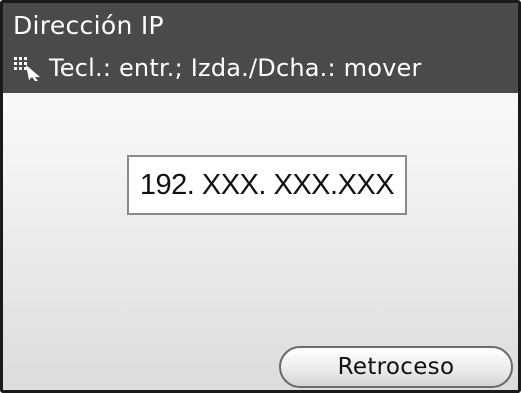  I want to click on keypad-pointer-icon, so click(27, 69).